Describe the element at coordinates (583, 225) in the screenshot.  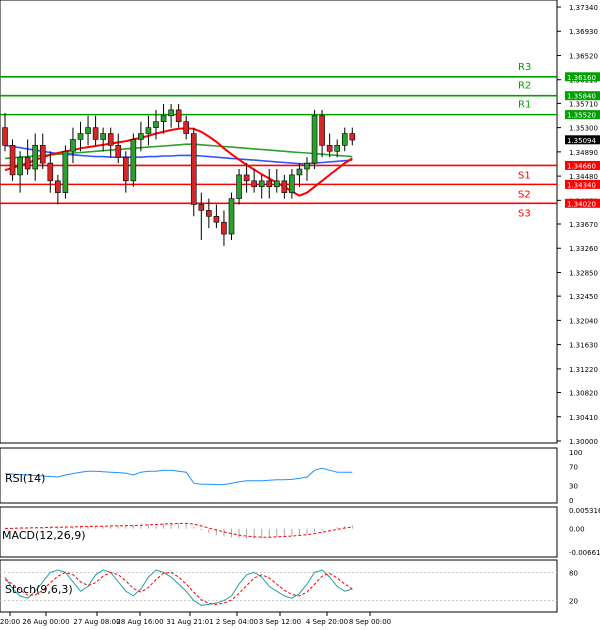
I see `price-tick-label: 1.33670` at that location.